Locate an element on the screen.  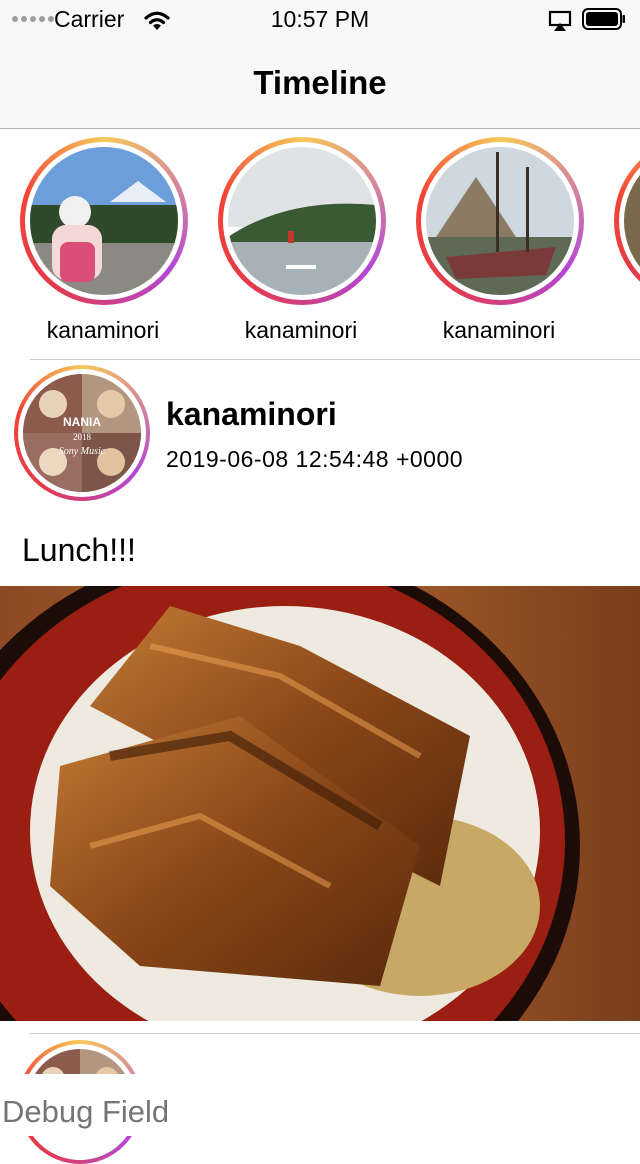
post-caption: Lunch!!! is located at coordinates (79, 550).